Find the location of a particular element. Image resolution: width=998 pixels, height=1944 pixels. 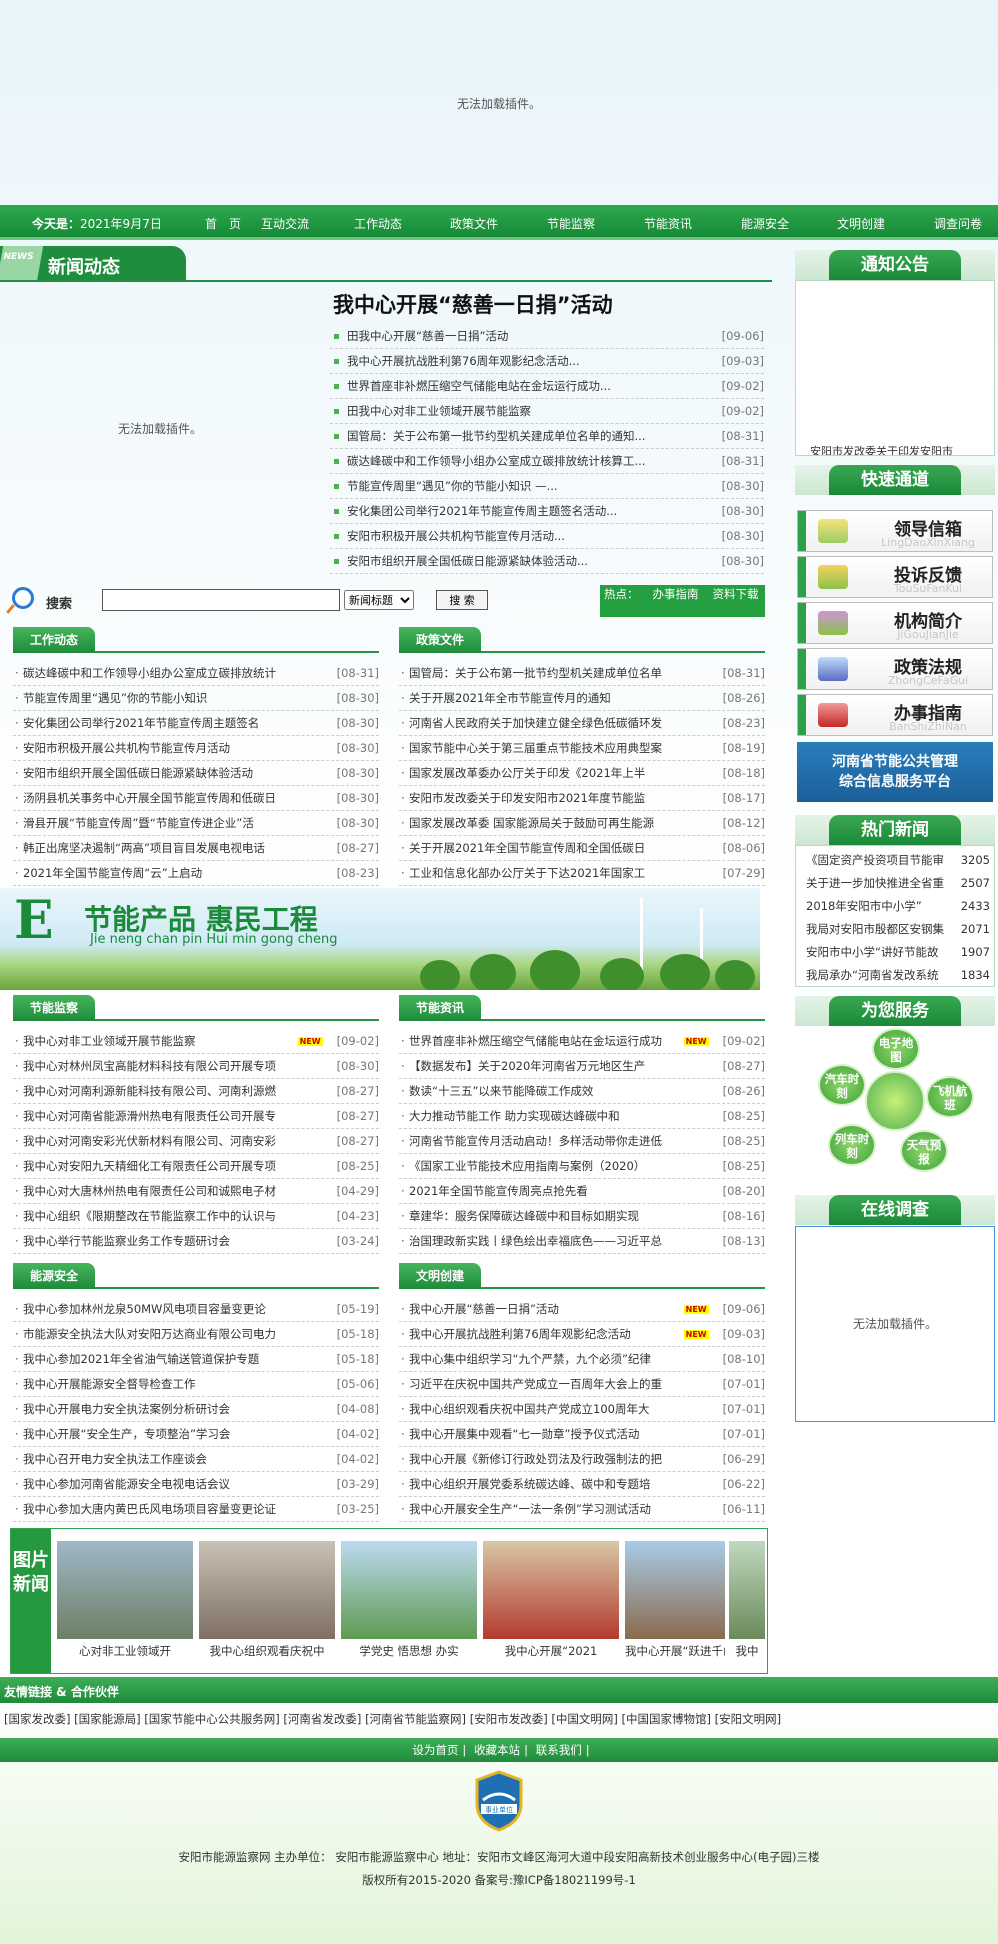

nav-energy-safety: 能源安全 is located at coordinates (765, 223).